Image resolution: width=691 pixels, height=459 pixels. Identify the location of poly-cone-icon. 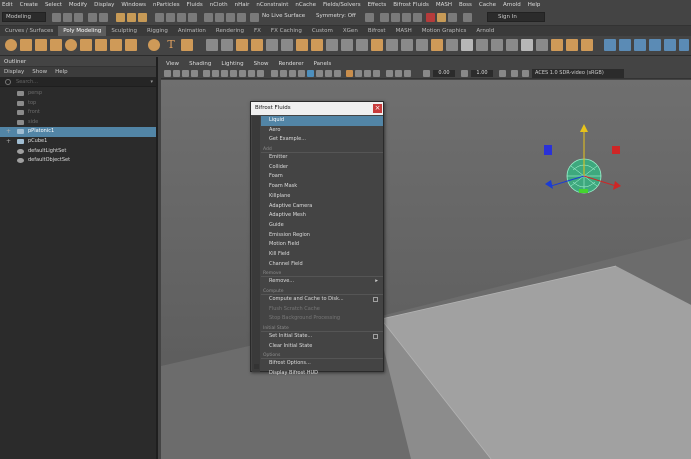
(56, 45).